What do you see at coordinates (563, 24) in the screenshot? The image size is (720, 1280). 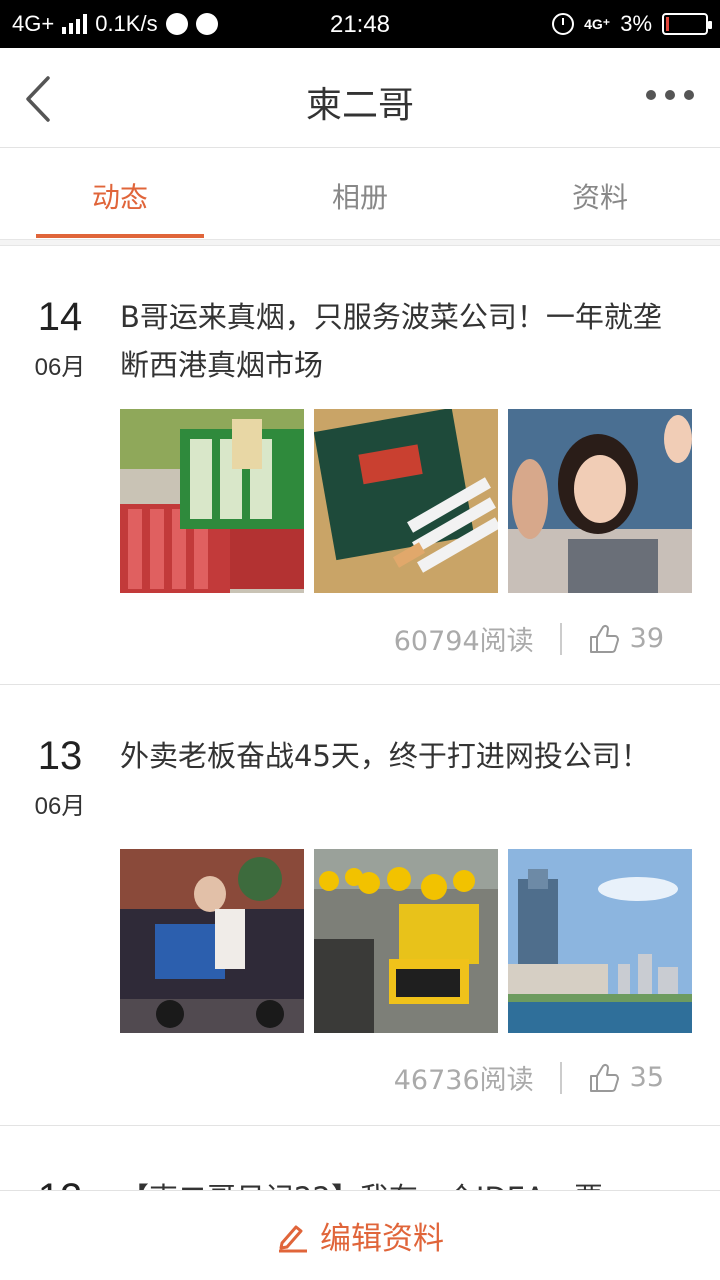 I see `alarm-icon` at bounding box center [563, 24].